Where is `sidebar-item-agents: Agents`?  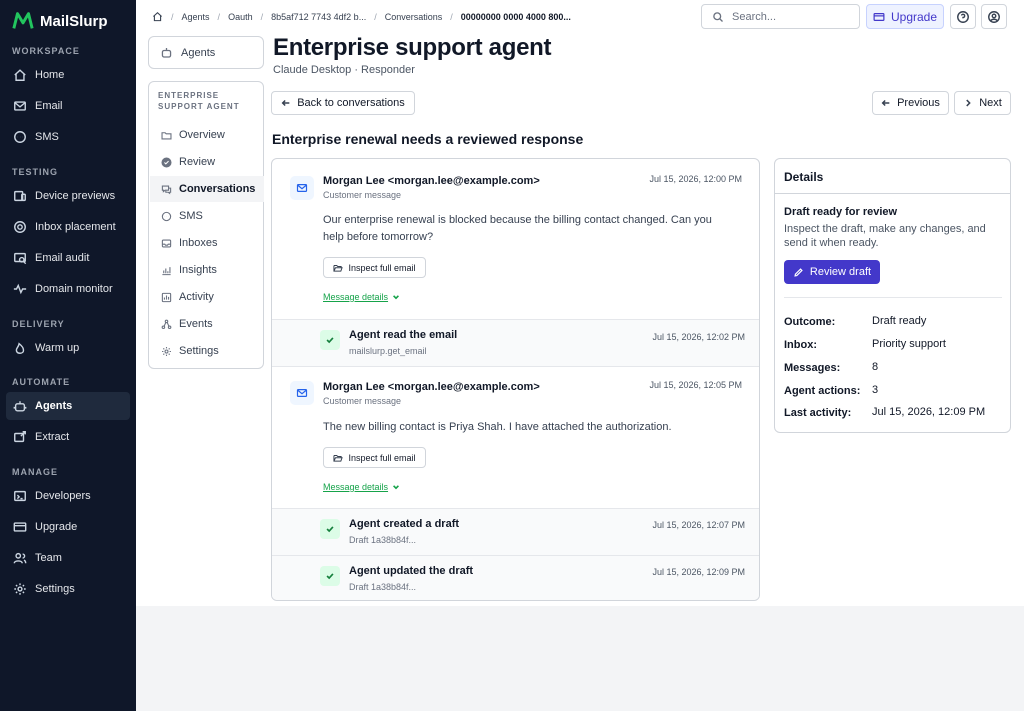 sidebar-item-agents: Agents is located at coordinates (68, 406).